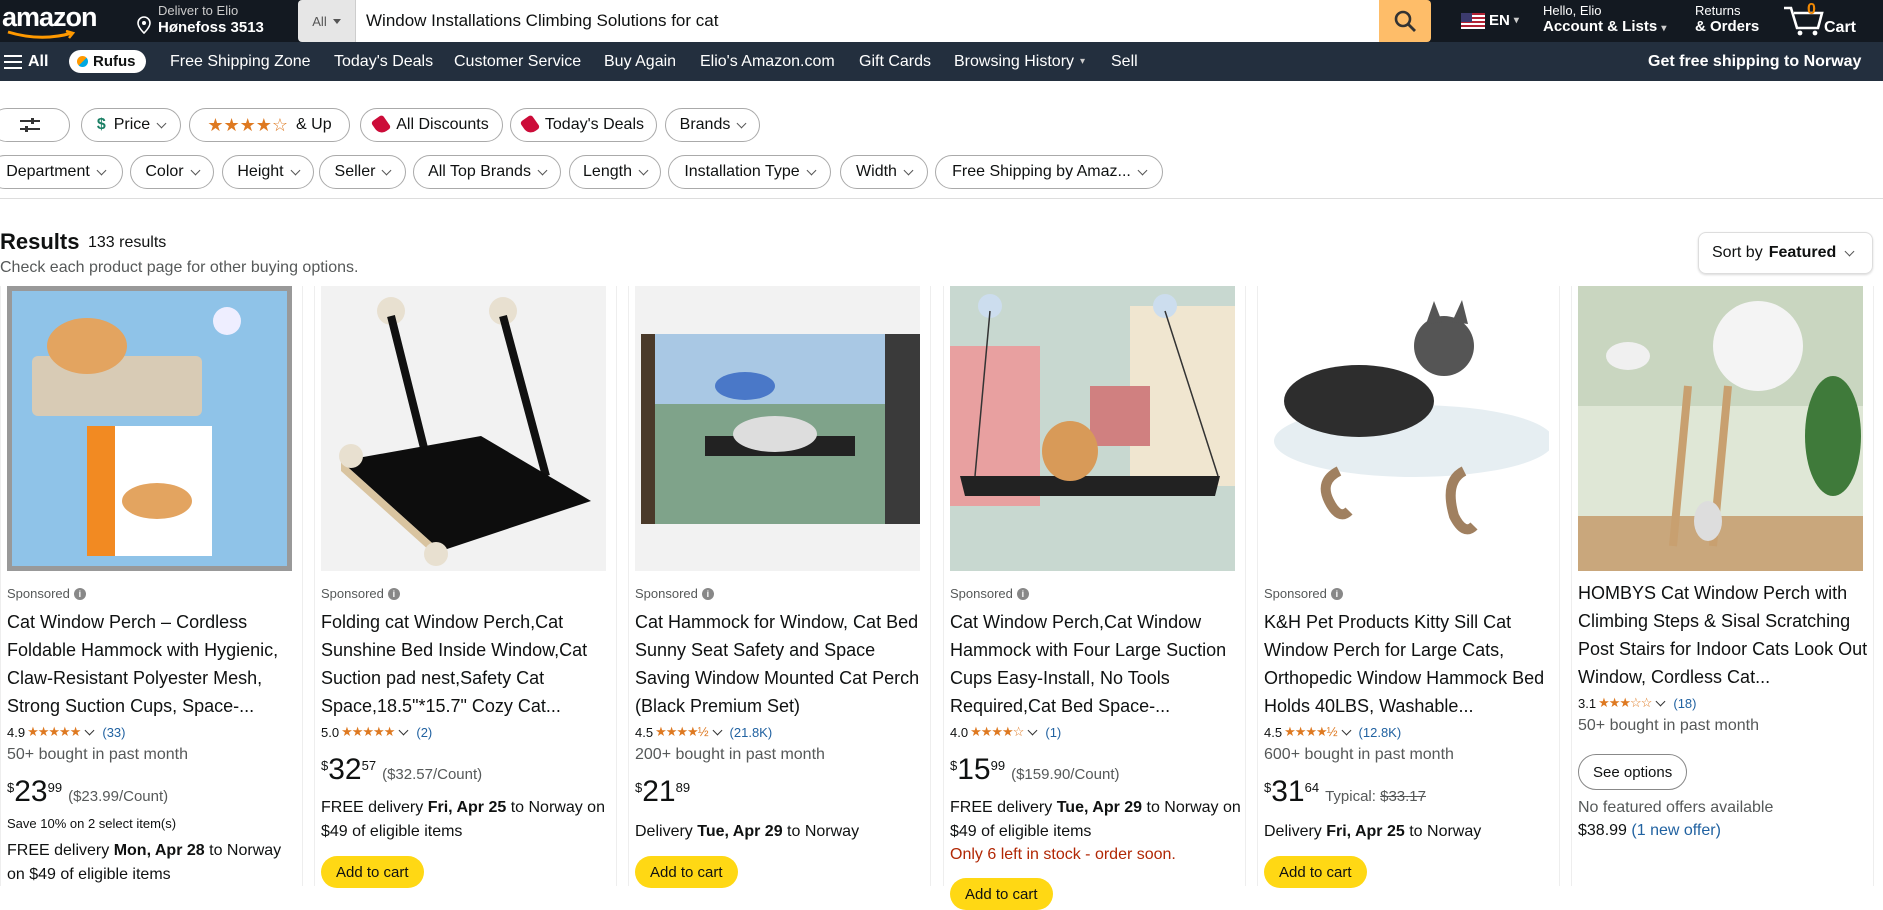 Image resolution: width=1883 pixels, height=910 pixels. What do you see at coordinates (884, 172) in the screenshot?
I see `filter-width: Width` at bounding box center [884, 172].